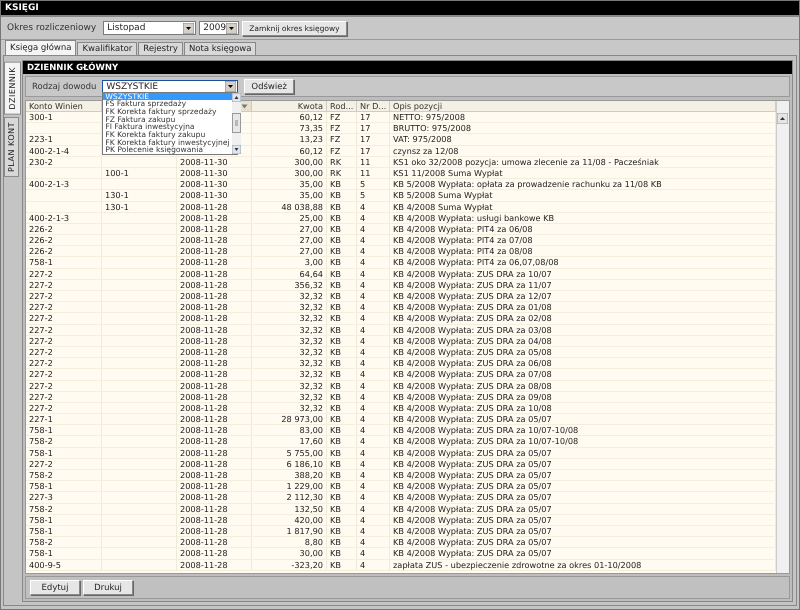  Describe the element at coordinates (220, 48) in the screenshot. I see `tab: Nota księgowa` at that location.